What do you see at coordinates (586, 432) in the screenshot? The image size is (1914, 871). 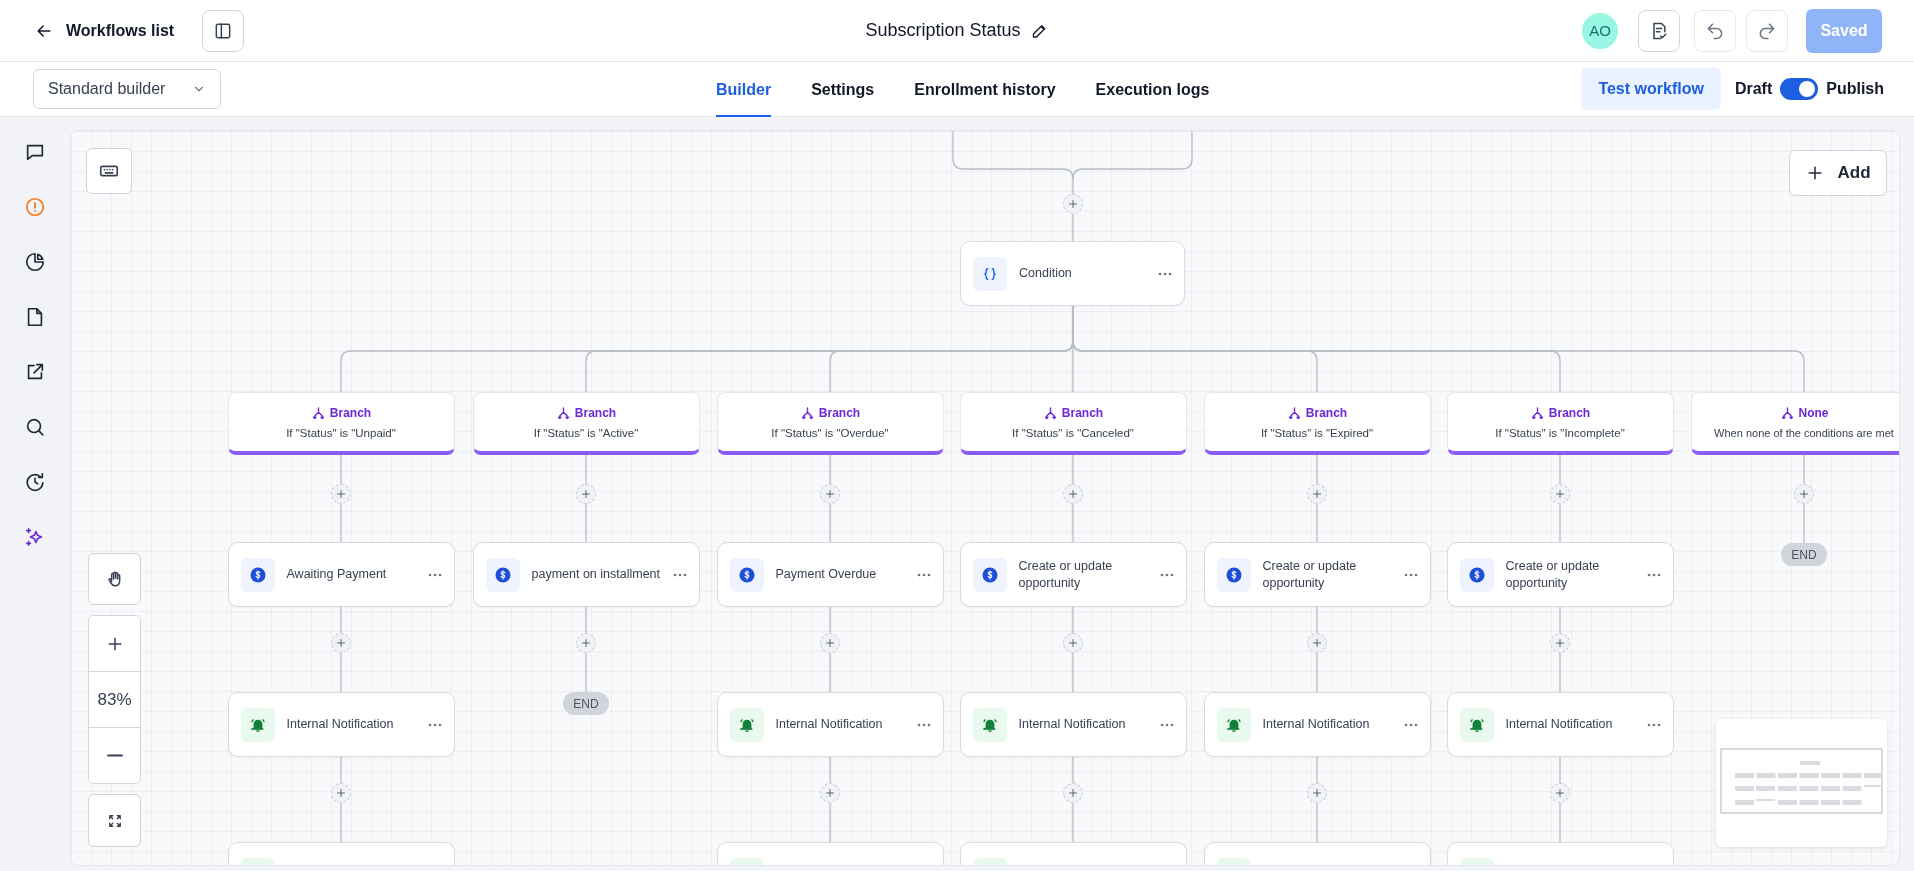 I see `branch-condition: If "Status" is "Active"` at bounding box center [586, 432].